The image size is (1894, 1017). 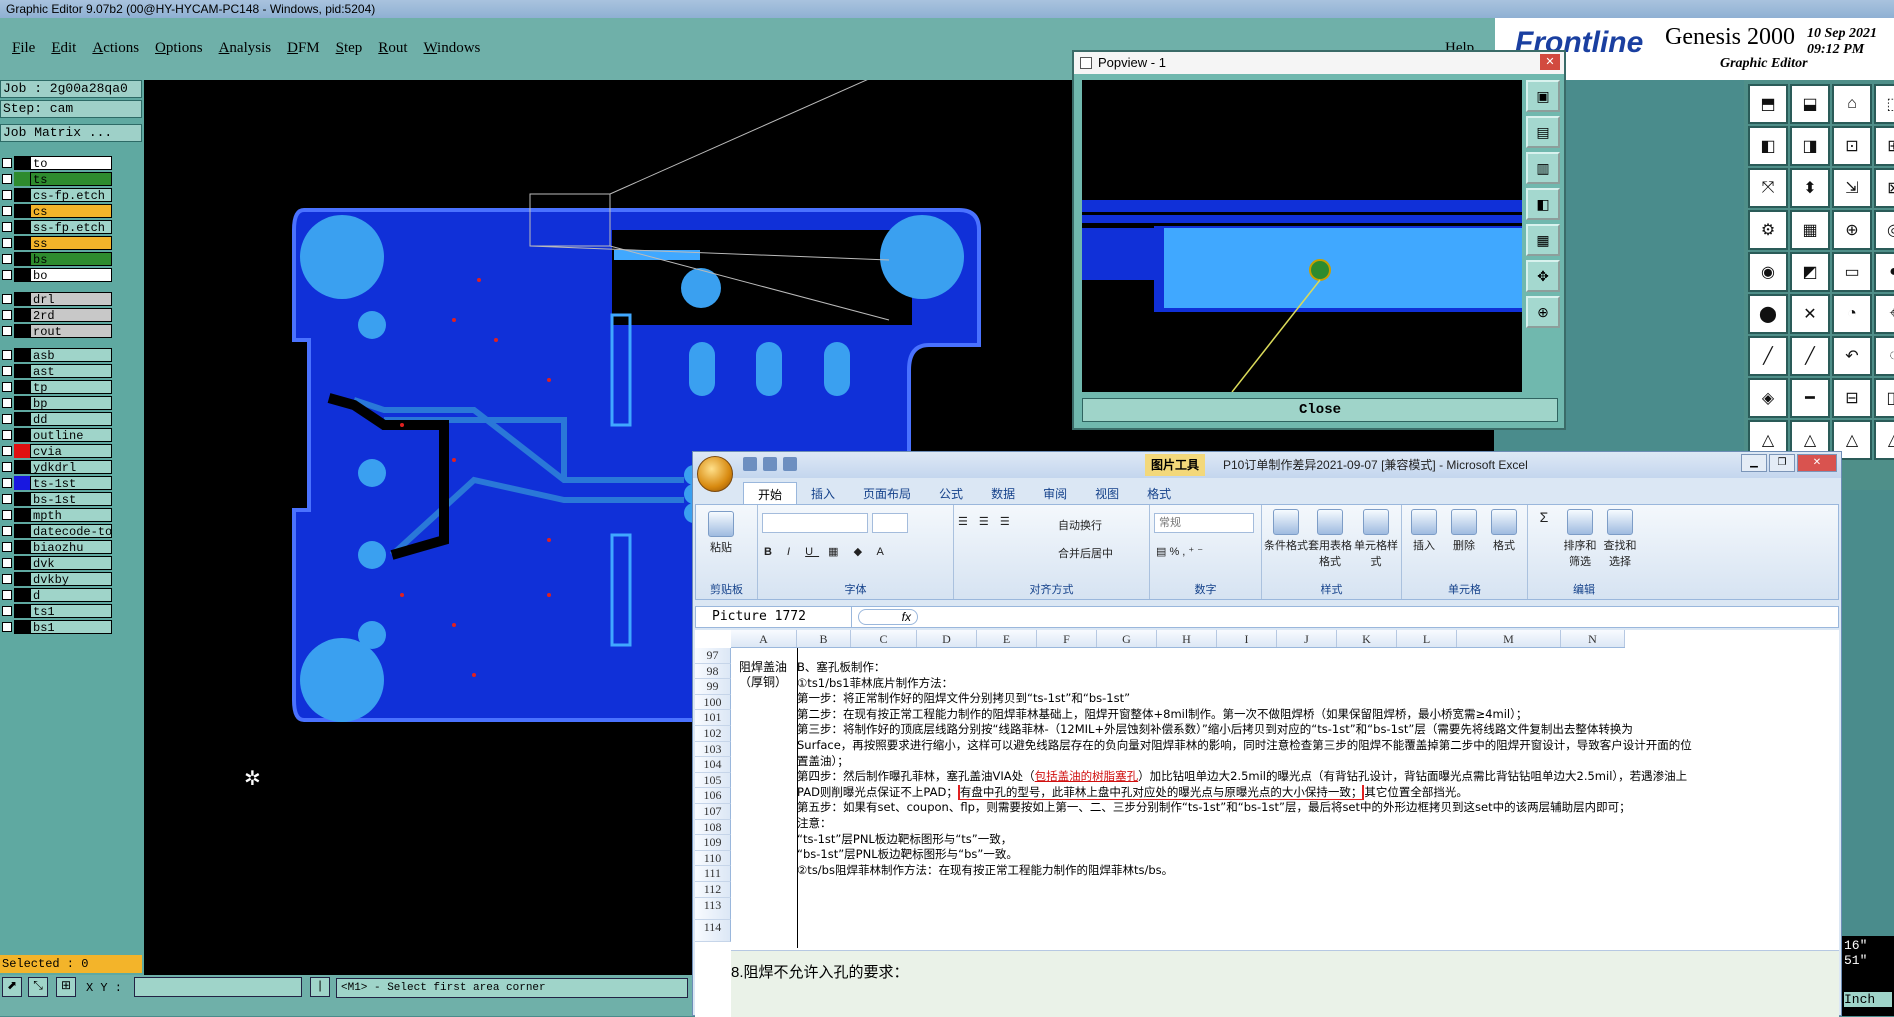 I want to click on column-header: I, so click(x=1247, y=638).